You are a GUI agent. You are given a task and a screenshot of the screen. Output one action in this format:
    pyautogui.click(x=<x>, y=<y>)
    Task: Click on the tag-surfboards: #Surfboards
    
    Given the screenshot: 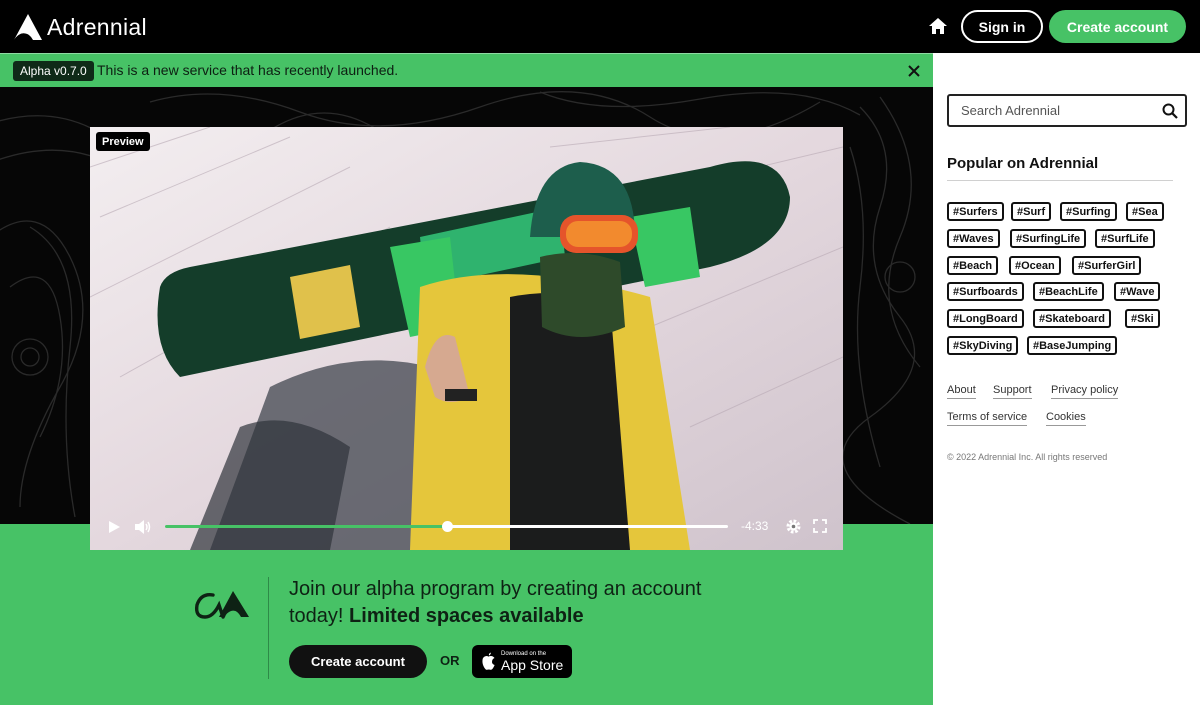 What is the action you would take?
    pyautogui.click(x=985, y=291)
    